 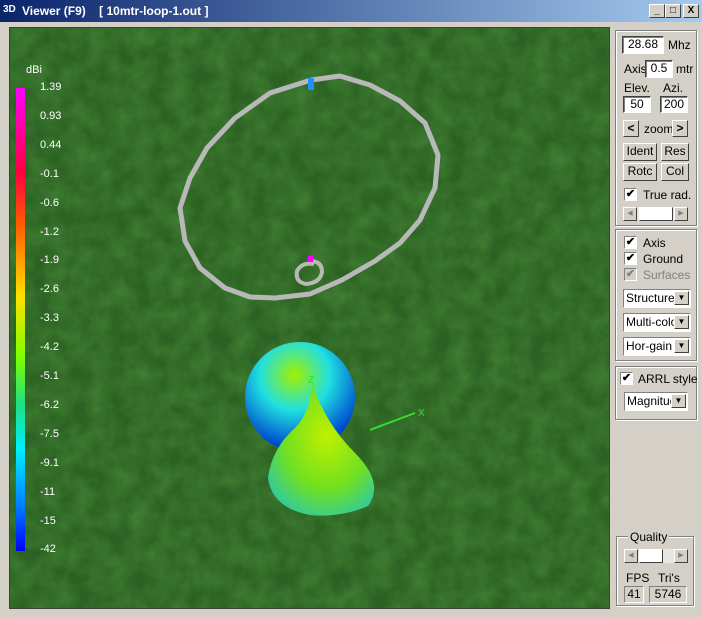 I want to click on axis-label-x: X, so click(x=421, y=413).